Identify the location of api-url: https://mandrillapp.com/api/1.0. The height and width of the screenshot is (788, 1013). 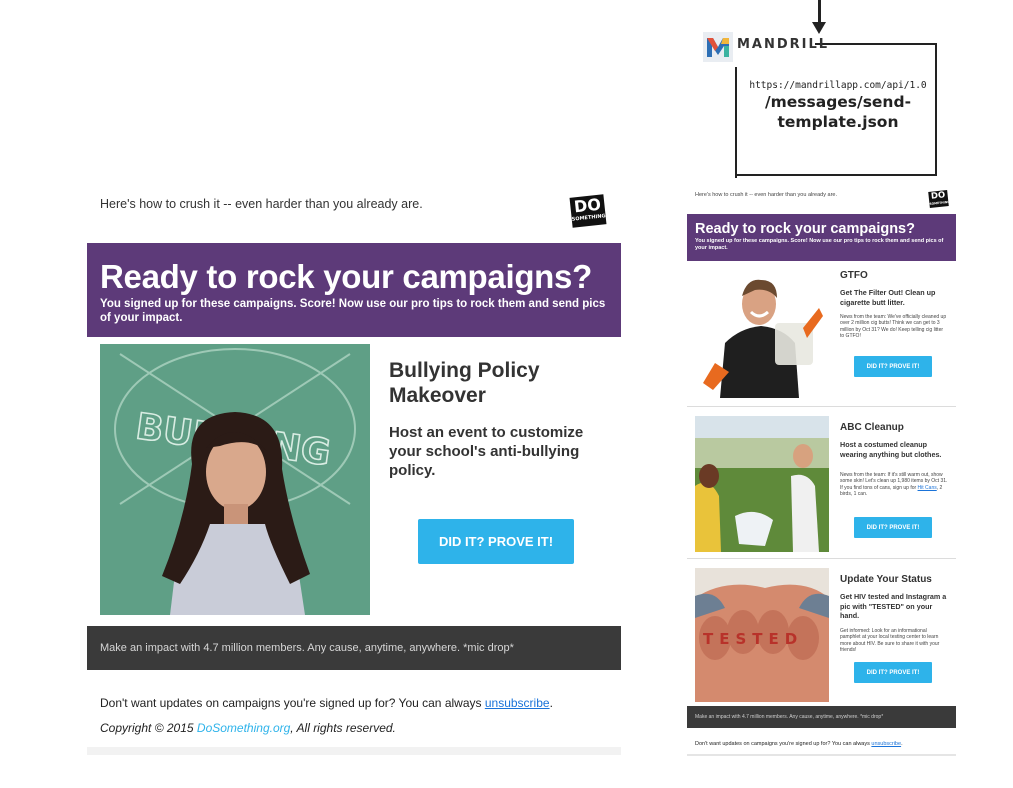
(838, 85).